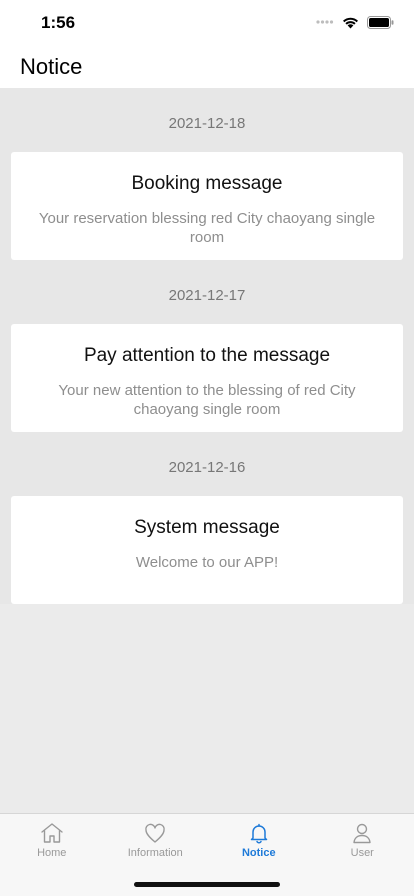 The height and width of the screenshot is (896, 414). I want to click on wifi-icon, so click(350, 22).